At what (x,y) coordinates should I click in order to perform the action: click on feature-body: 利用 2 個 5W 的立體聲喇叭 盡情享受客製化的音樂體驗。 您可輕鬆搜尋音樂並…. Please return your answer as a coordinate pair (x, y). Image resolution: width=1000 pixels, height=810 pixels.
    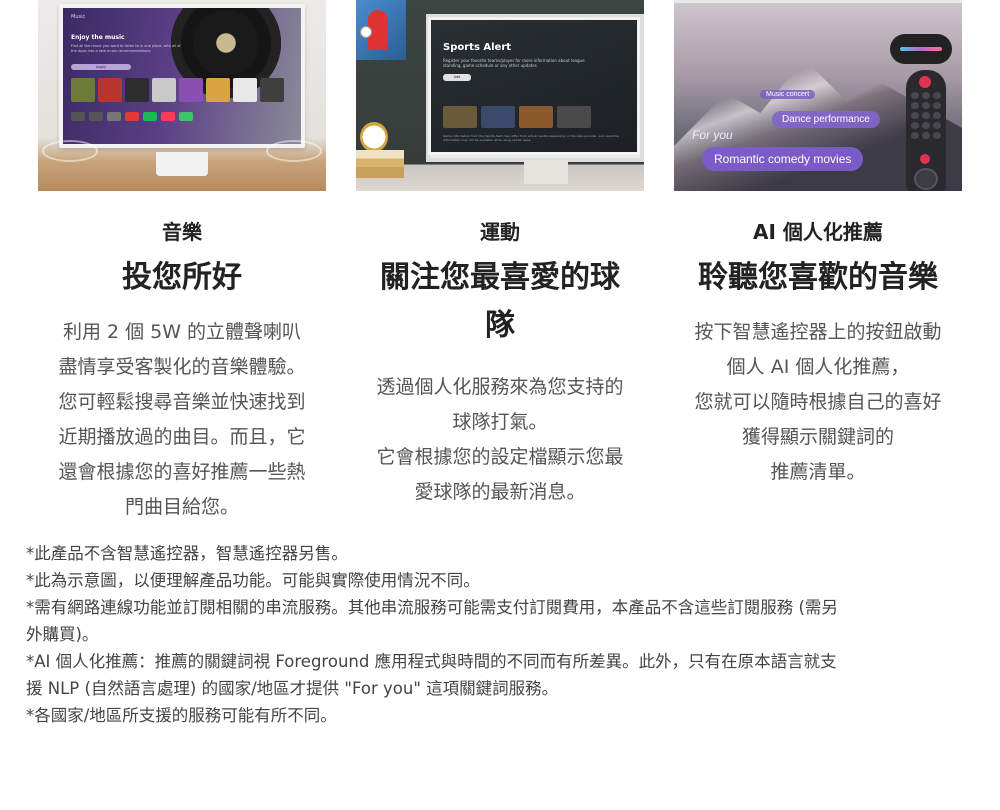
    Looking at the image, I should click on (182, 420).